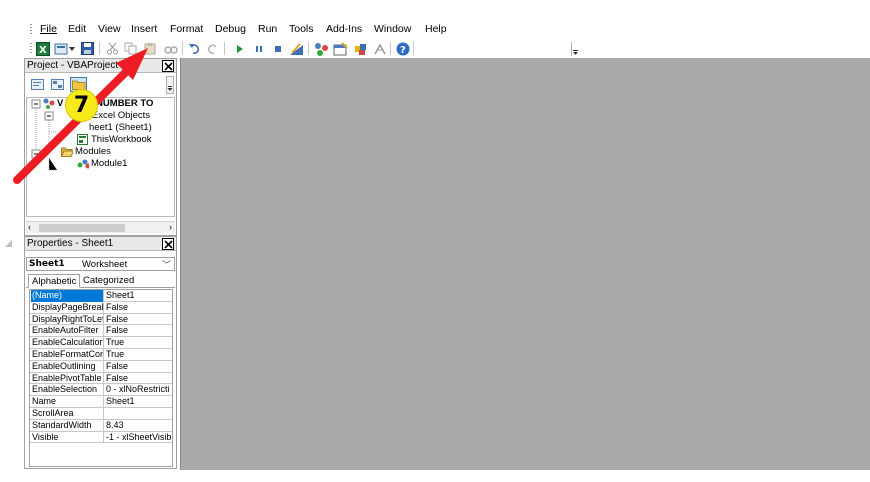 The width and height of the screenshot is (870, 482). I want to click on property-row: EnableCalculation True, so click(101, 343).